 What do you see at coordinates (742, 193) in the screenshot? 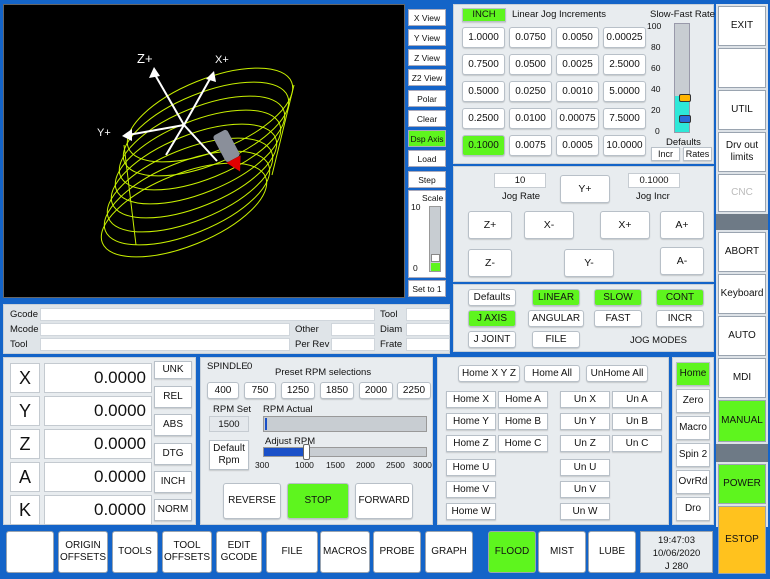
I see `cnc-button: CNC` at bounding box center [742, 193].